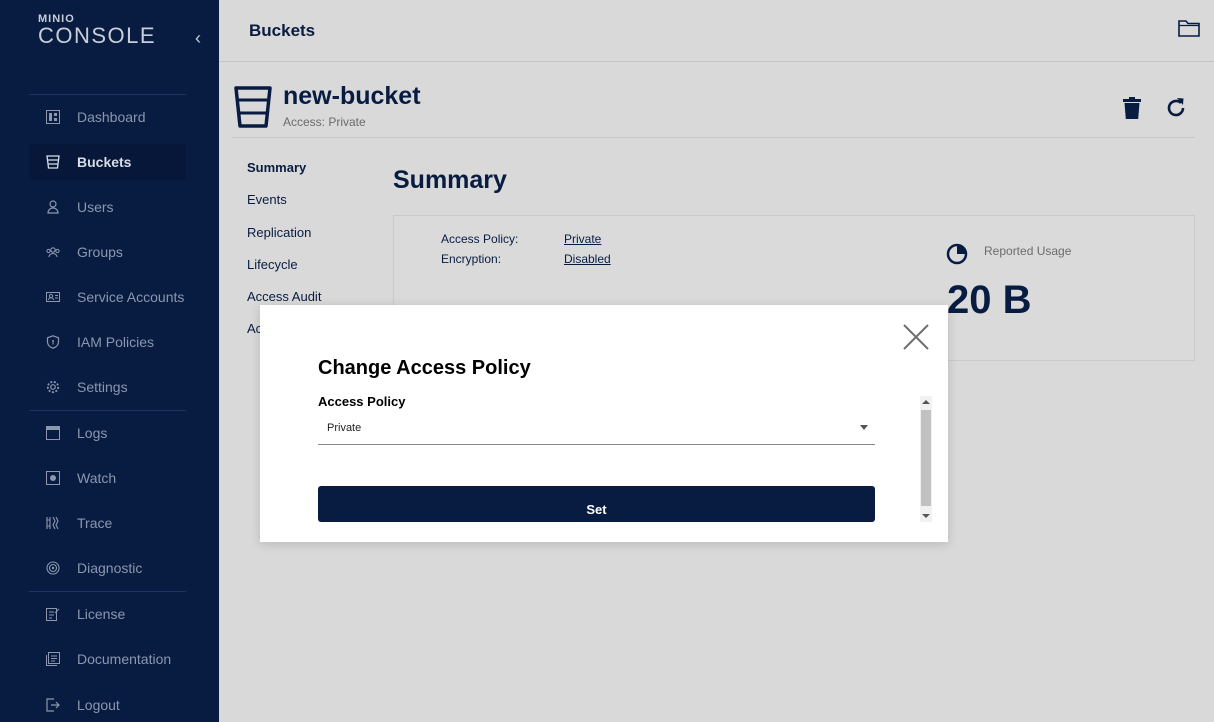 Image resolution: width=1214 pixels, height=722 pixels. What do you see at coordinates (716, 31) in the screenshot?
I see `page-header: Buckets` at bounding box center [716, 31].